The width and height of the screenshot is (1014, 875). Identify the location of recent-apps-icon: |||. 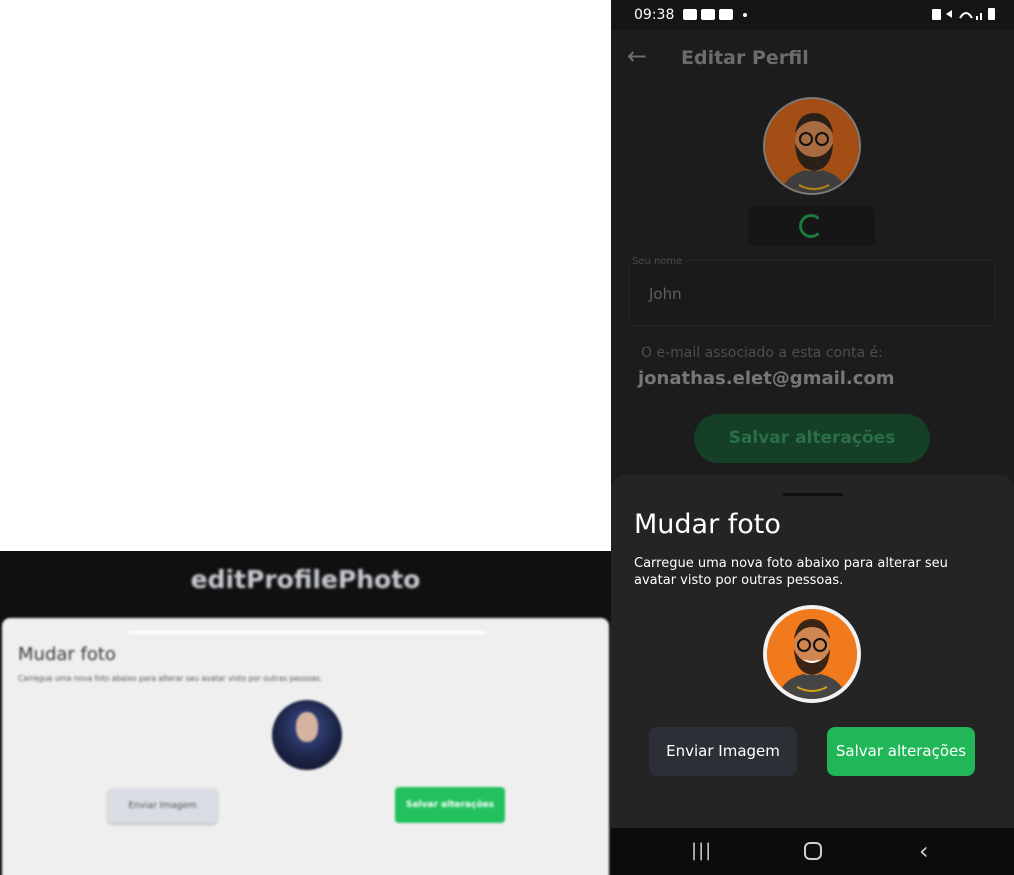
(701, 850).